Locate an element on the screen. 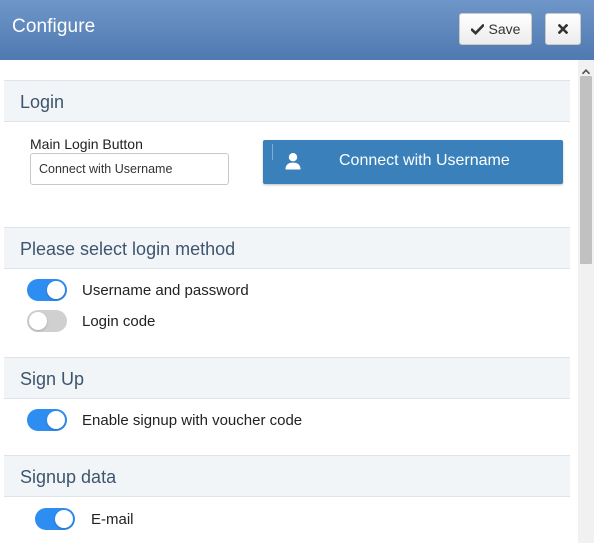  section-title-login: Login is located at coordinates (42, 102).